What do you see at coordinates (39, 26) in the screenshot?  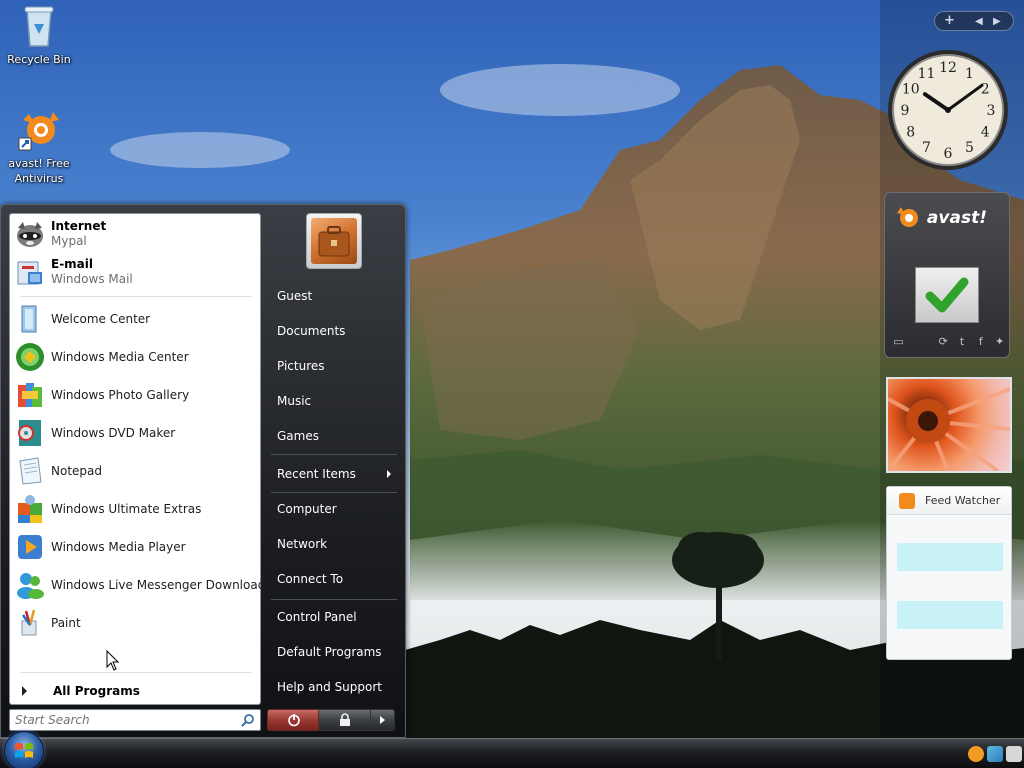 I see `recycle-bin-icon` at bounding box center [39, 26].